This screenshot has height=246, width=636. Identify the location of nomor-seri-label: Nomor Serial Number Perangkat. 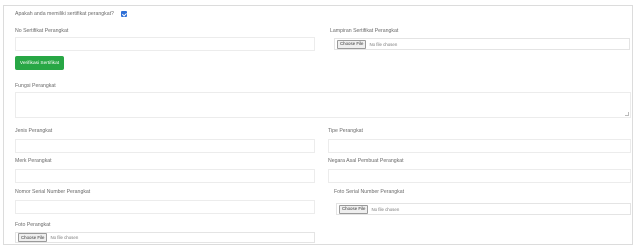
(53, 192).